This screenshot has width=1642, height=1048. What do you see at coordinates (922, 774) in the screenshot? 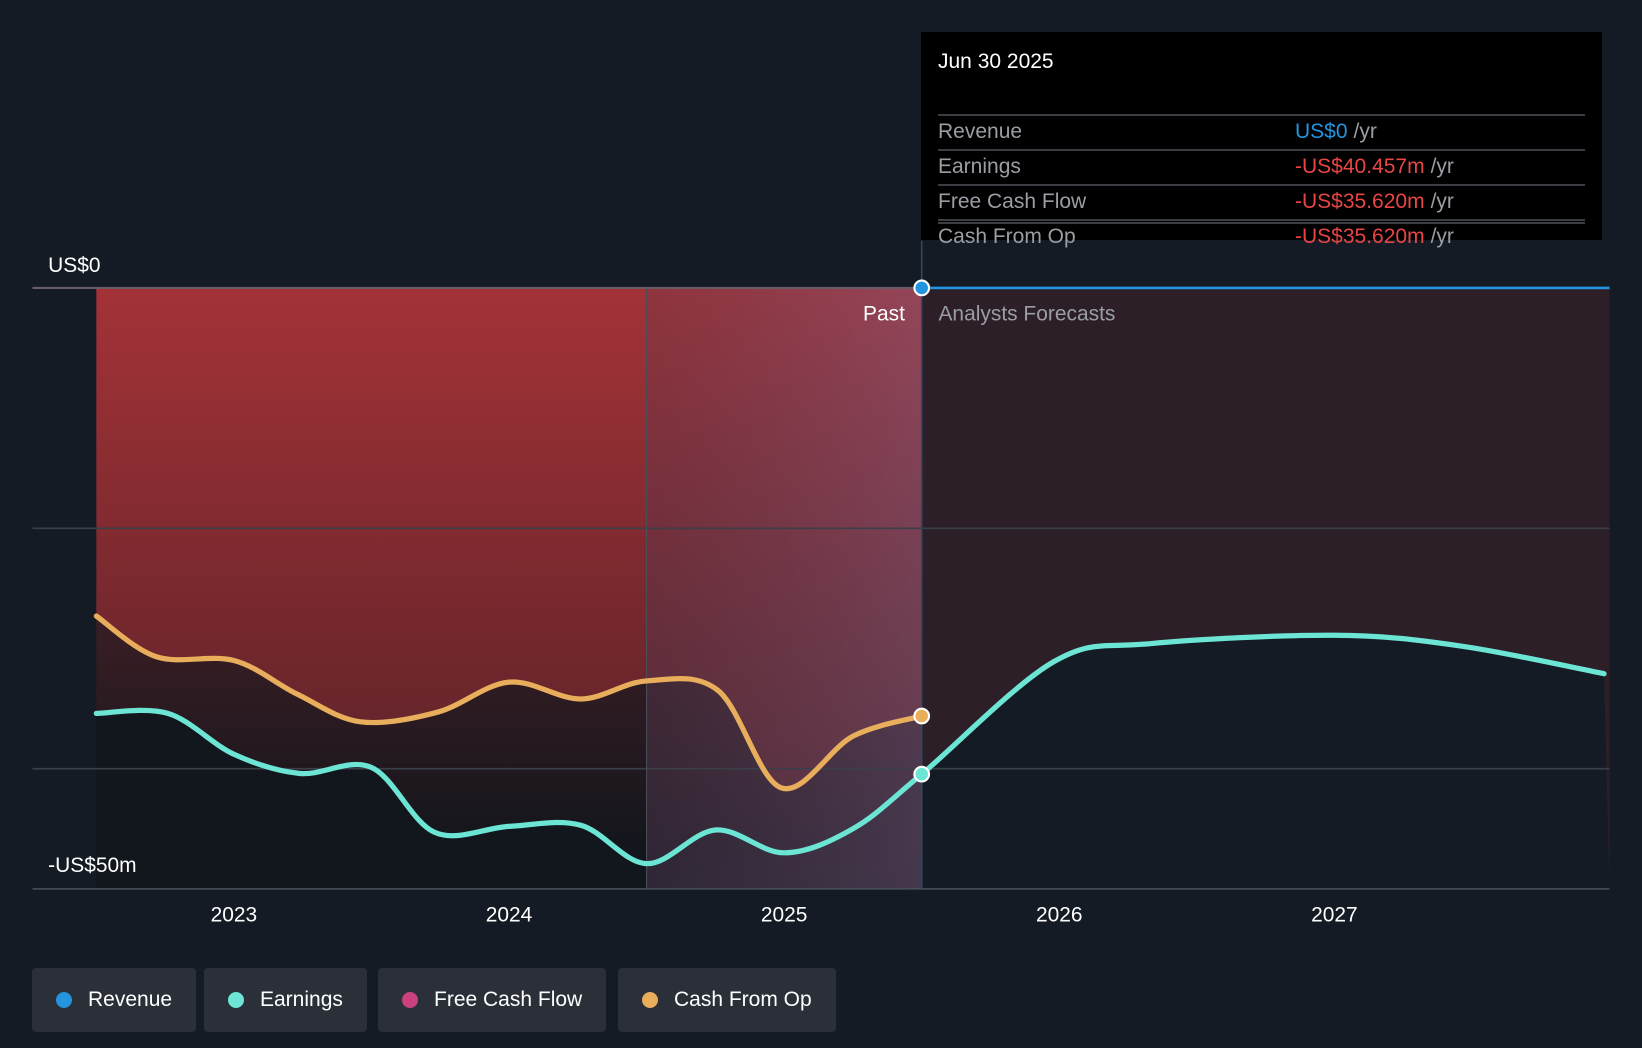
I see `earnings-marker` at bounding box center [922, 774].